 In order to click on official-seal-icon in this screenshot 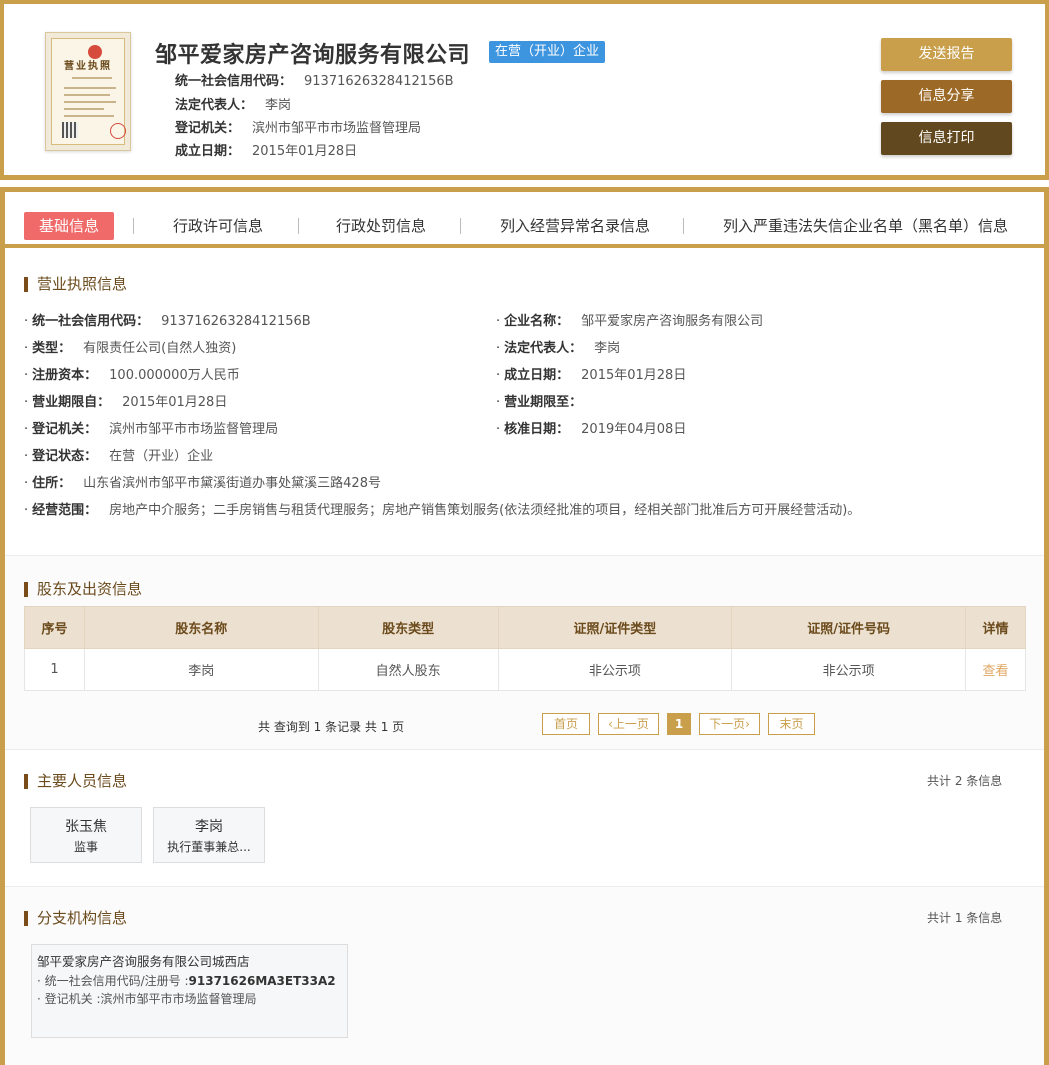, I will do `click(118, 131)`.